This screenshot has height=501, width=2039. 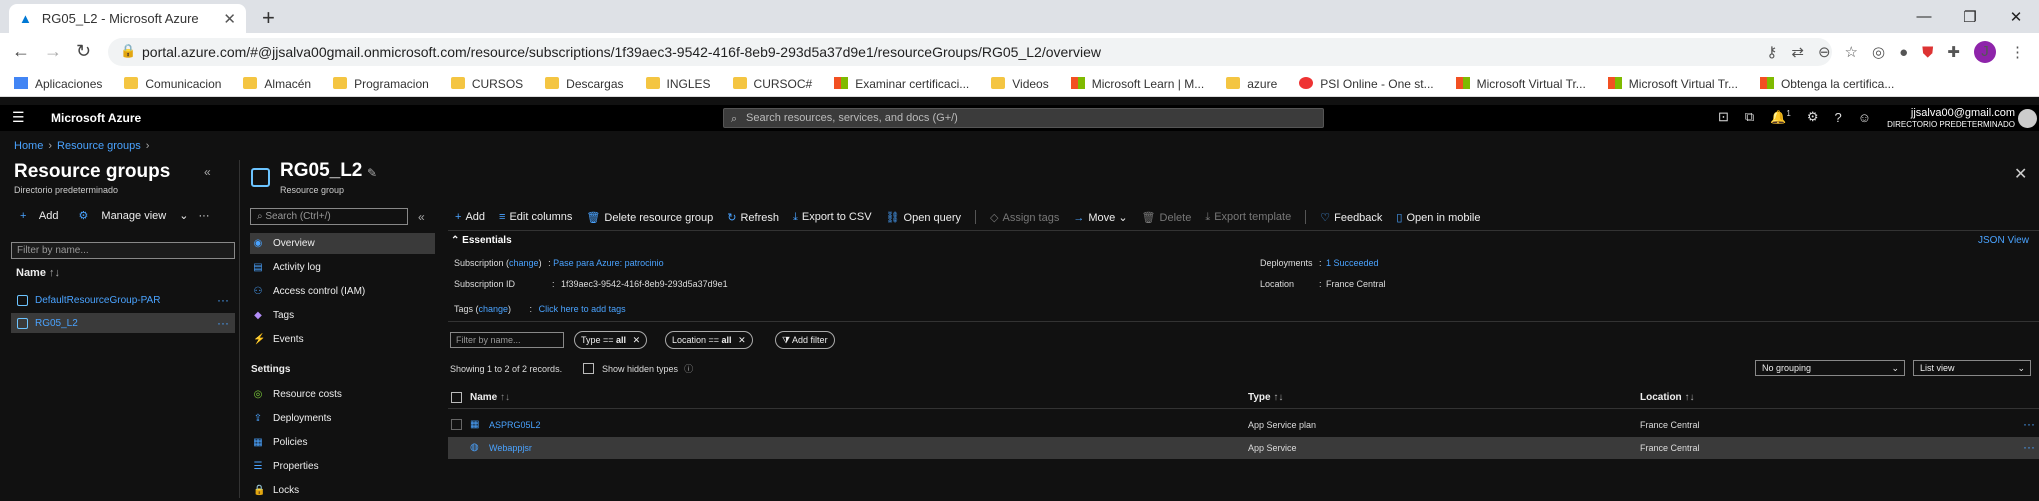 What do you see at coordinates (38, 273) in the screenshot?
I see `name-column-header: Name ↑↓` at bounding box center [38, 273].